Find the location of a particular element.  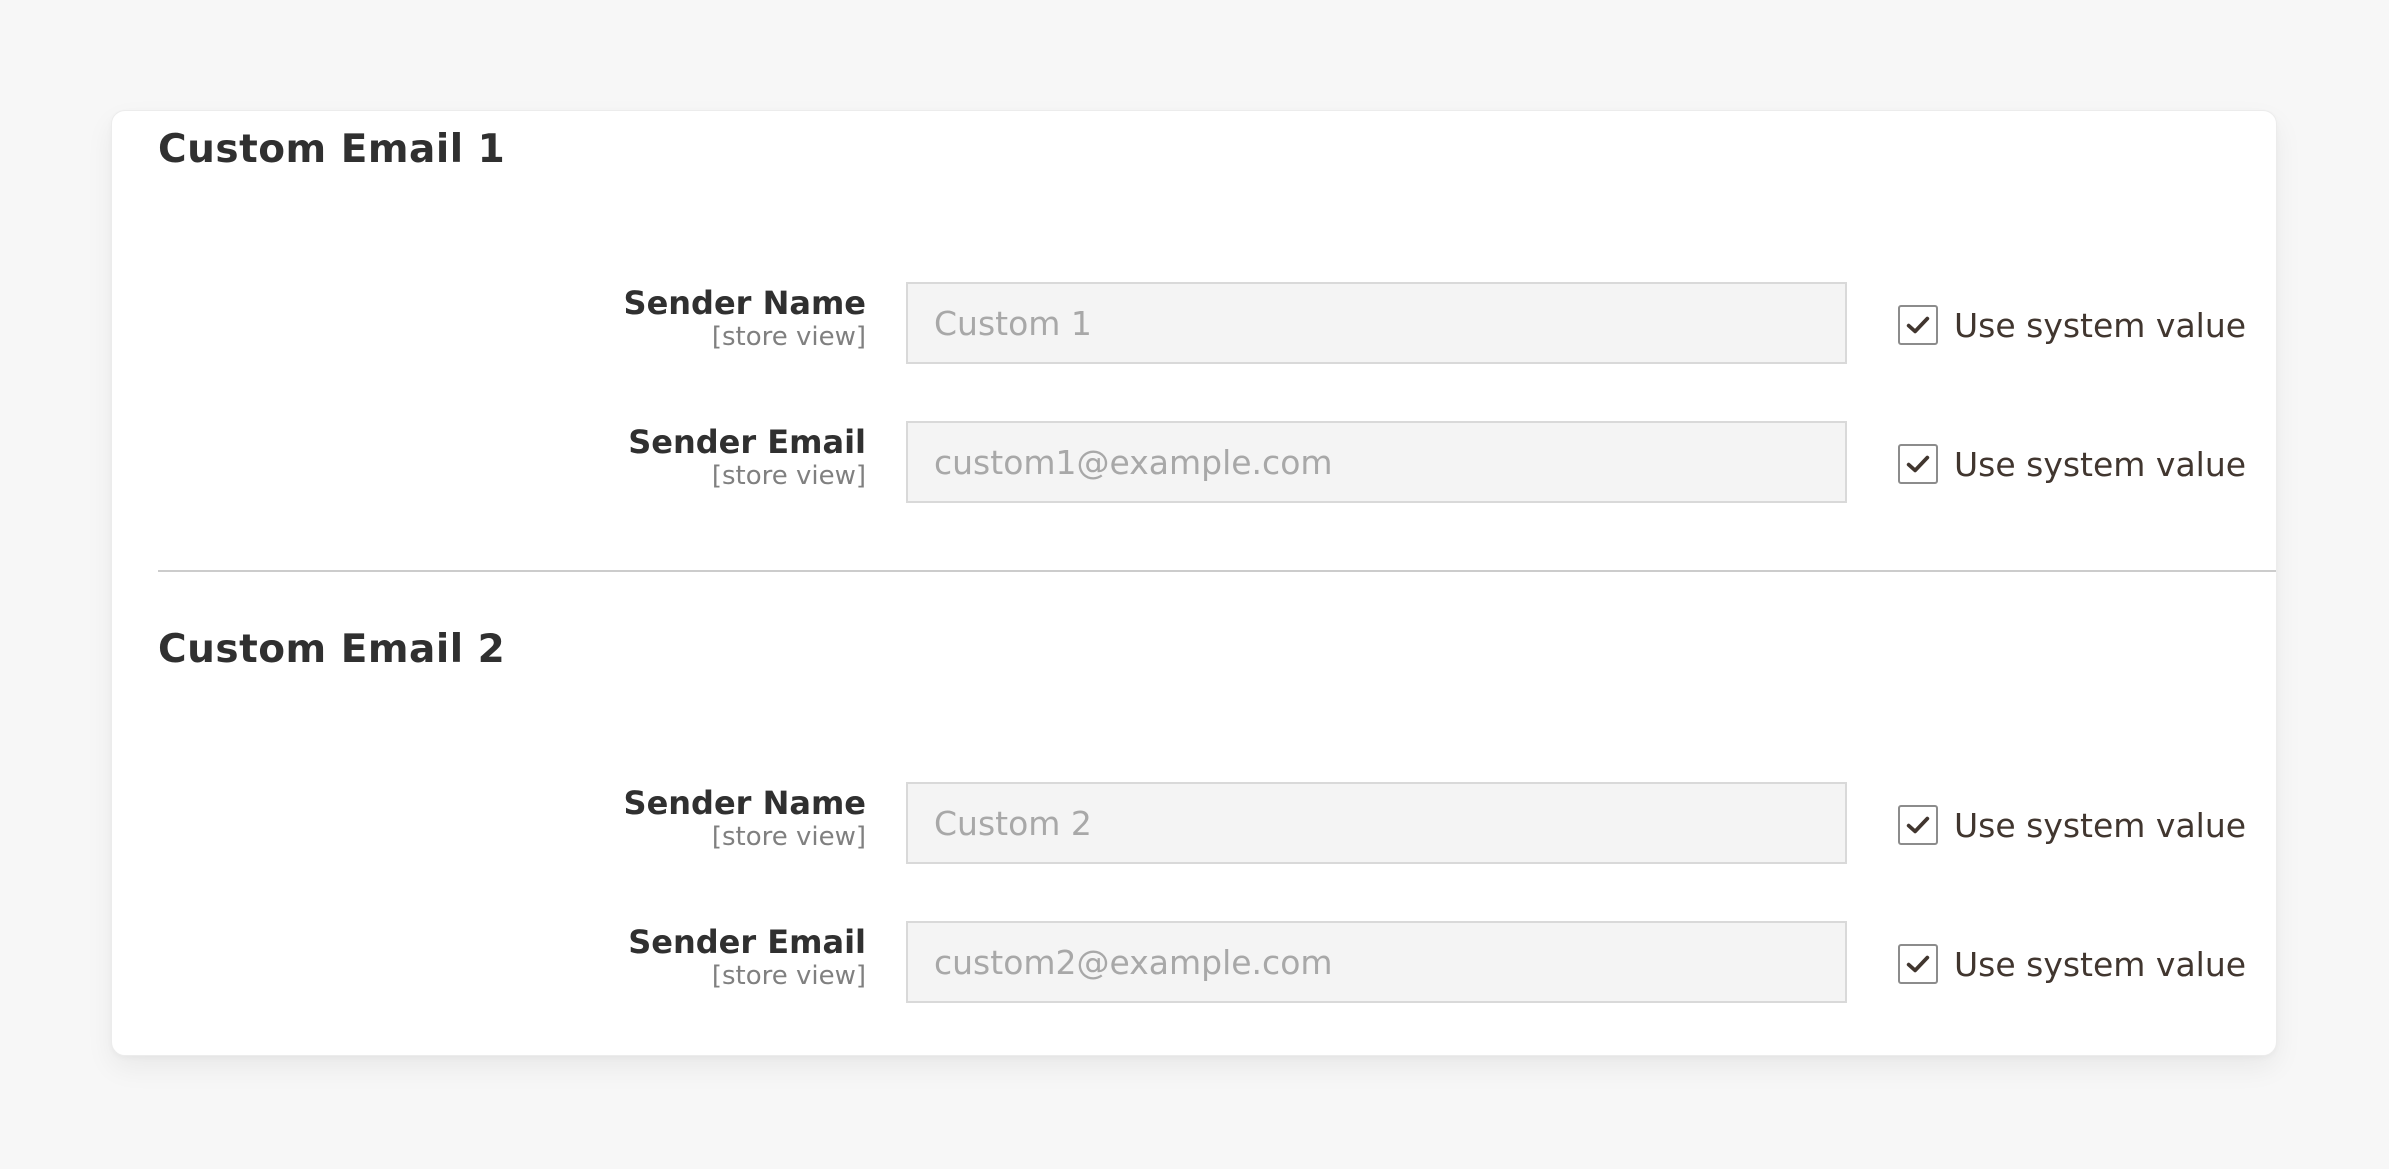

section-title-custom-email-1: Custom Email 1 is located at coordinates (332, 149).